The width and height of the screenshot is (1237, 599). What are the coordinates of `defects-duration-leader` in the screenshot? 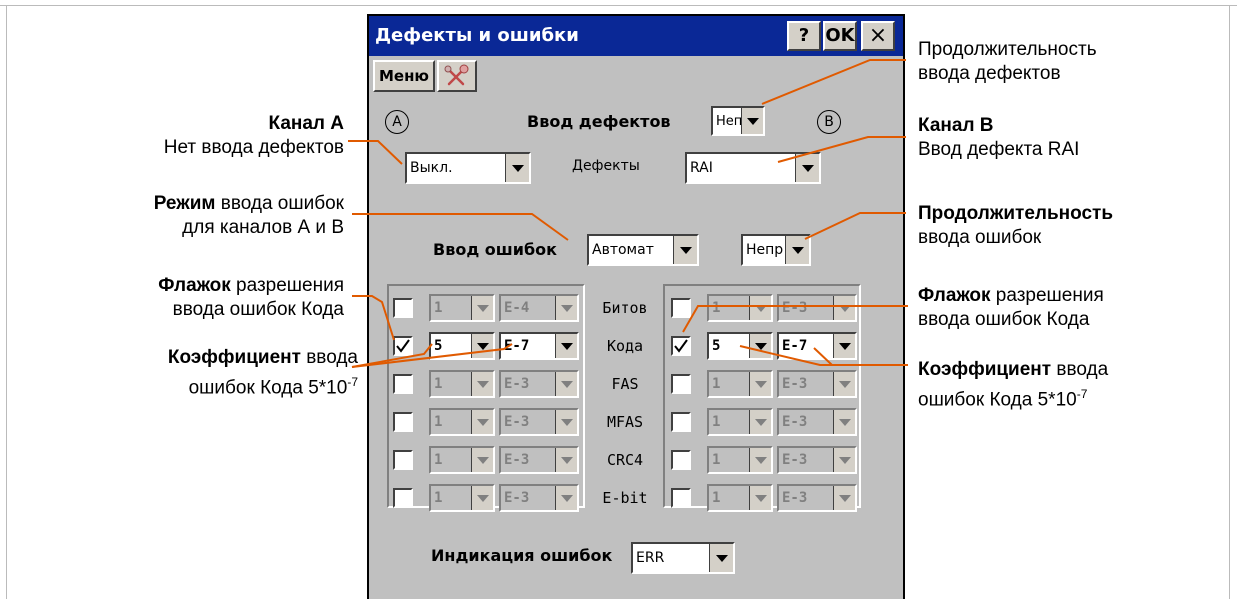 It's located at (833, 82).